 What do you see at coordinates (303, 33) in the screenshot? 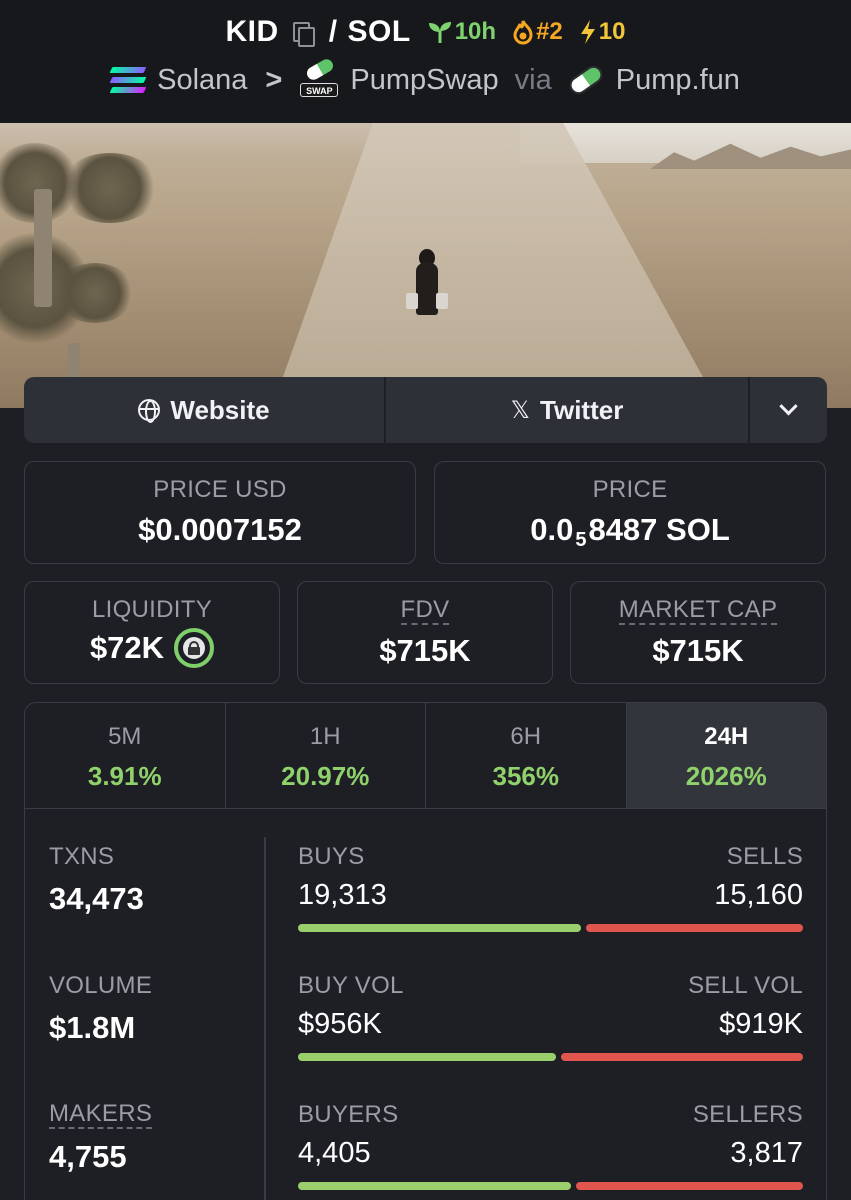
I see `copy-icon` at bounding box center [303, 33].